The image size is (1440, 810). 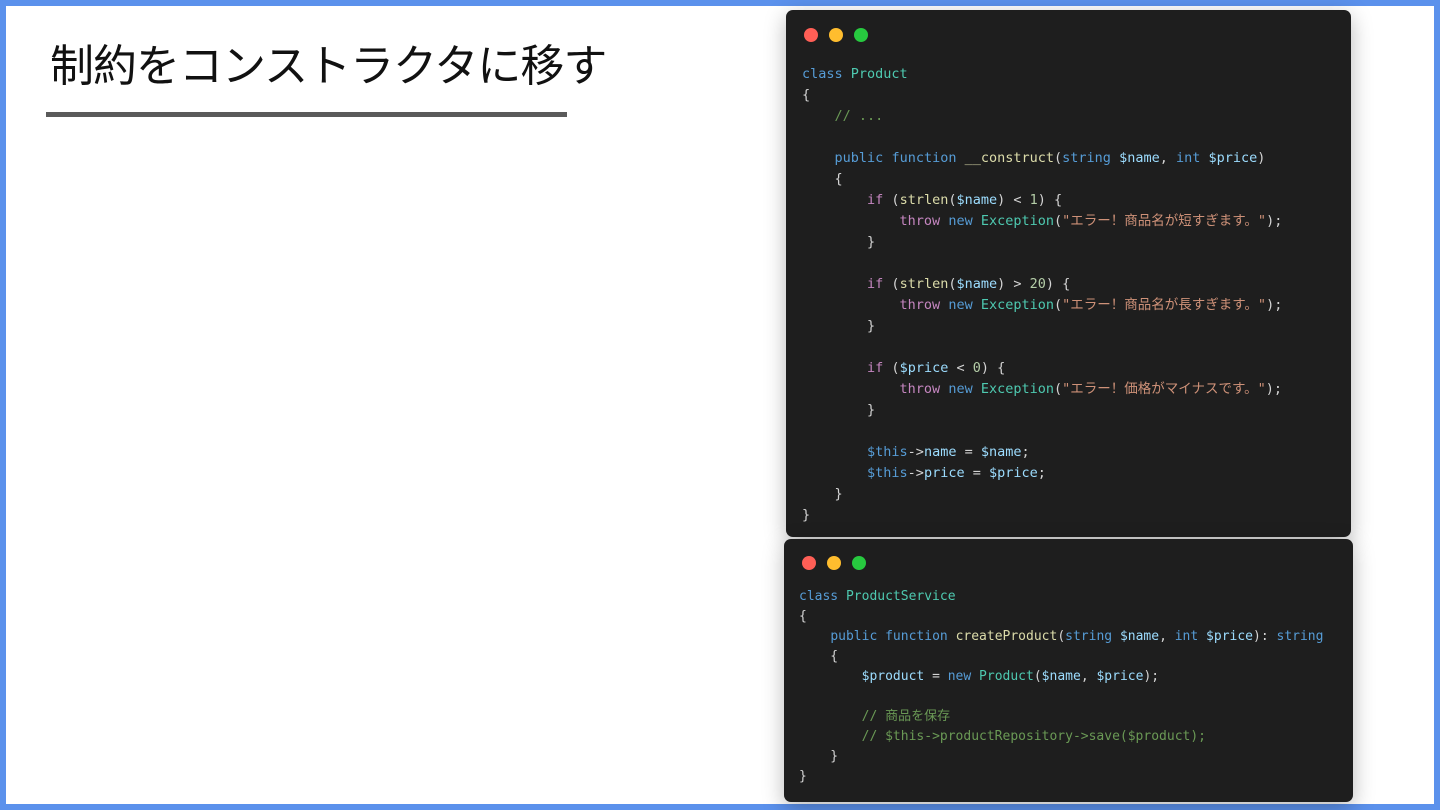 What do you see at coordinates (1025, 452) in the screenshot?
I see `code-token: ;` at bounding box center [1025, 452].